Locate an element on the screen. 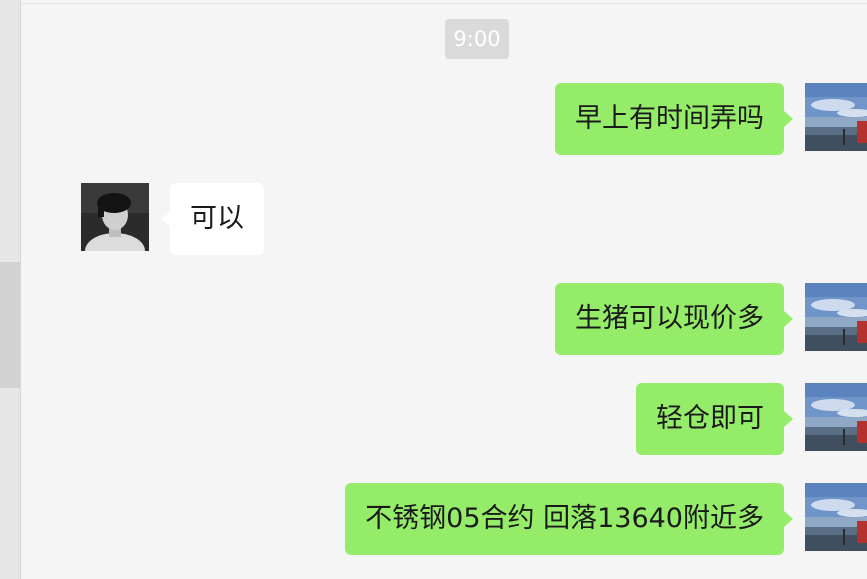  received-message-bubble: 可以 is located at coordinates (217, 219).